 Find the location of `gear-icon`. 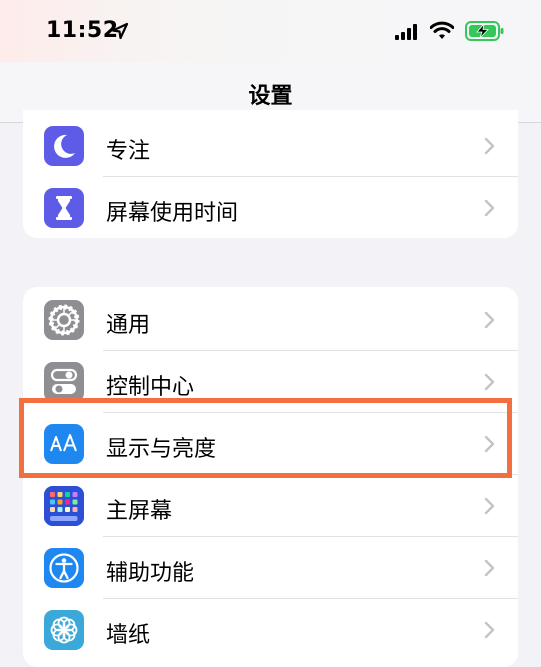

gear-icon is located at coordinates (64, 320).